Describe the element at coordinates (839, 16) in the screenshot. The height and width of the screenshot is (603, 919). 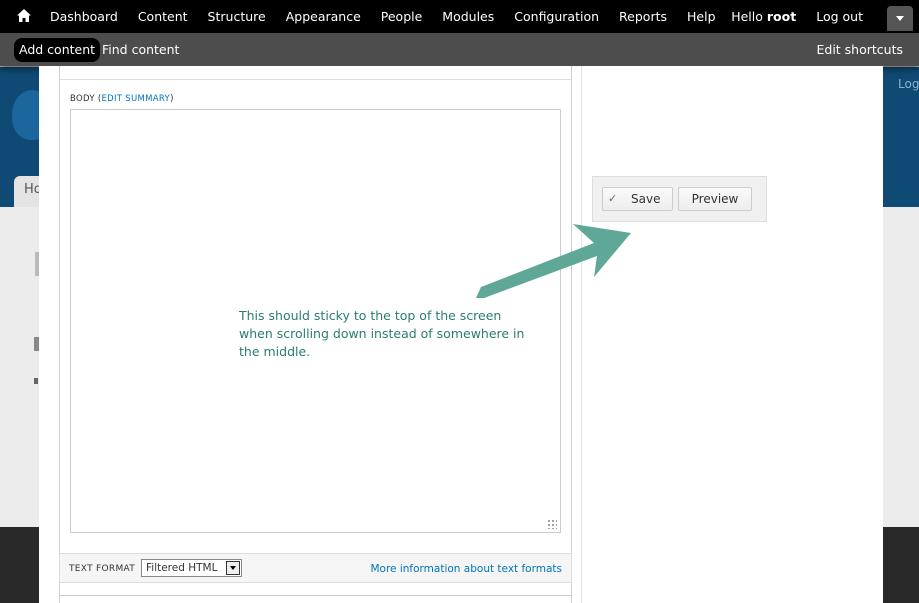
I see `logout-link: Log out` at that location.